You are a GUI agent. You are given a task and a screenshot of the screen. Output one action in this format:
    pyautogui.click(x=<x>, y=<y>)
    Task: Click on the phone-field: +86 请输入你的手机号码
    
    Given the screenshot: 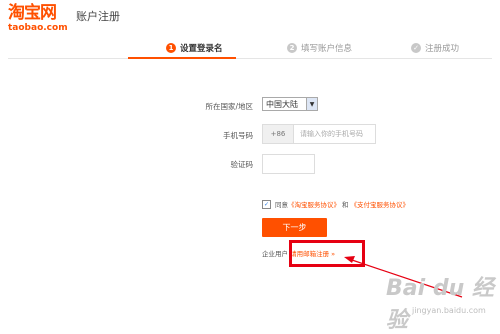 What is the action you would take?
    pyautogui.click(x=319, y=134)
    